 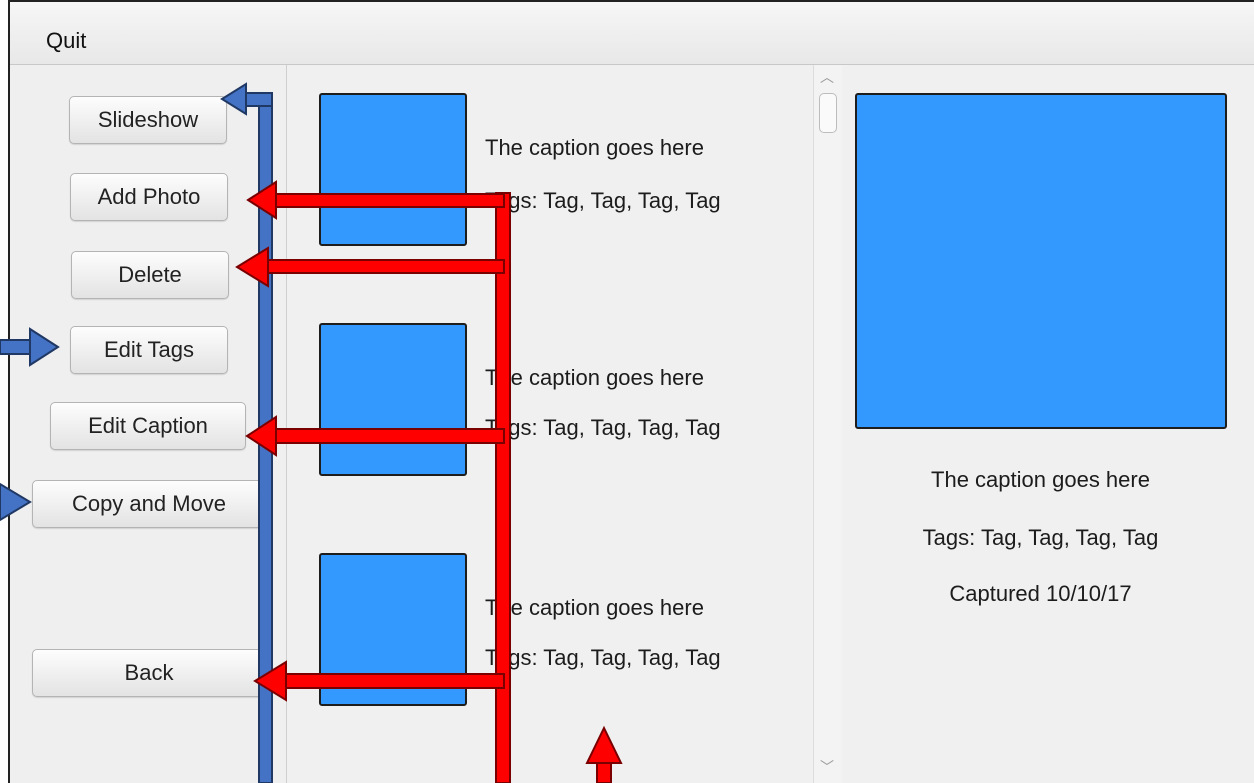 I want to click on arrow-up-icon, so click(x=604, y=744).